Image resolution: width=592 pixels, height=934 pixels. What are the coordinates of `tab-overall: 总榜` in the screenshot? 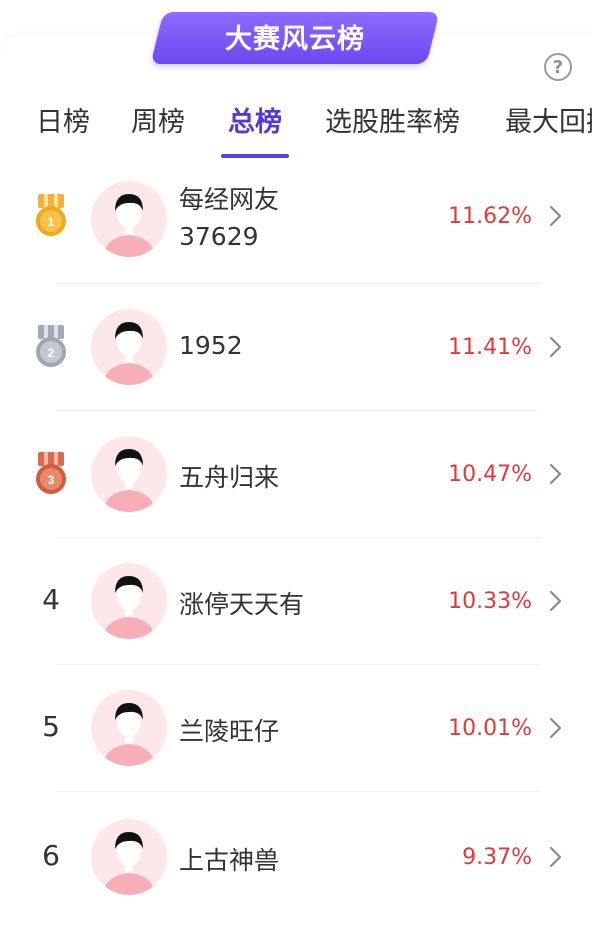 It's located at (255, 123).